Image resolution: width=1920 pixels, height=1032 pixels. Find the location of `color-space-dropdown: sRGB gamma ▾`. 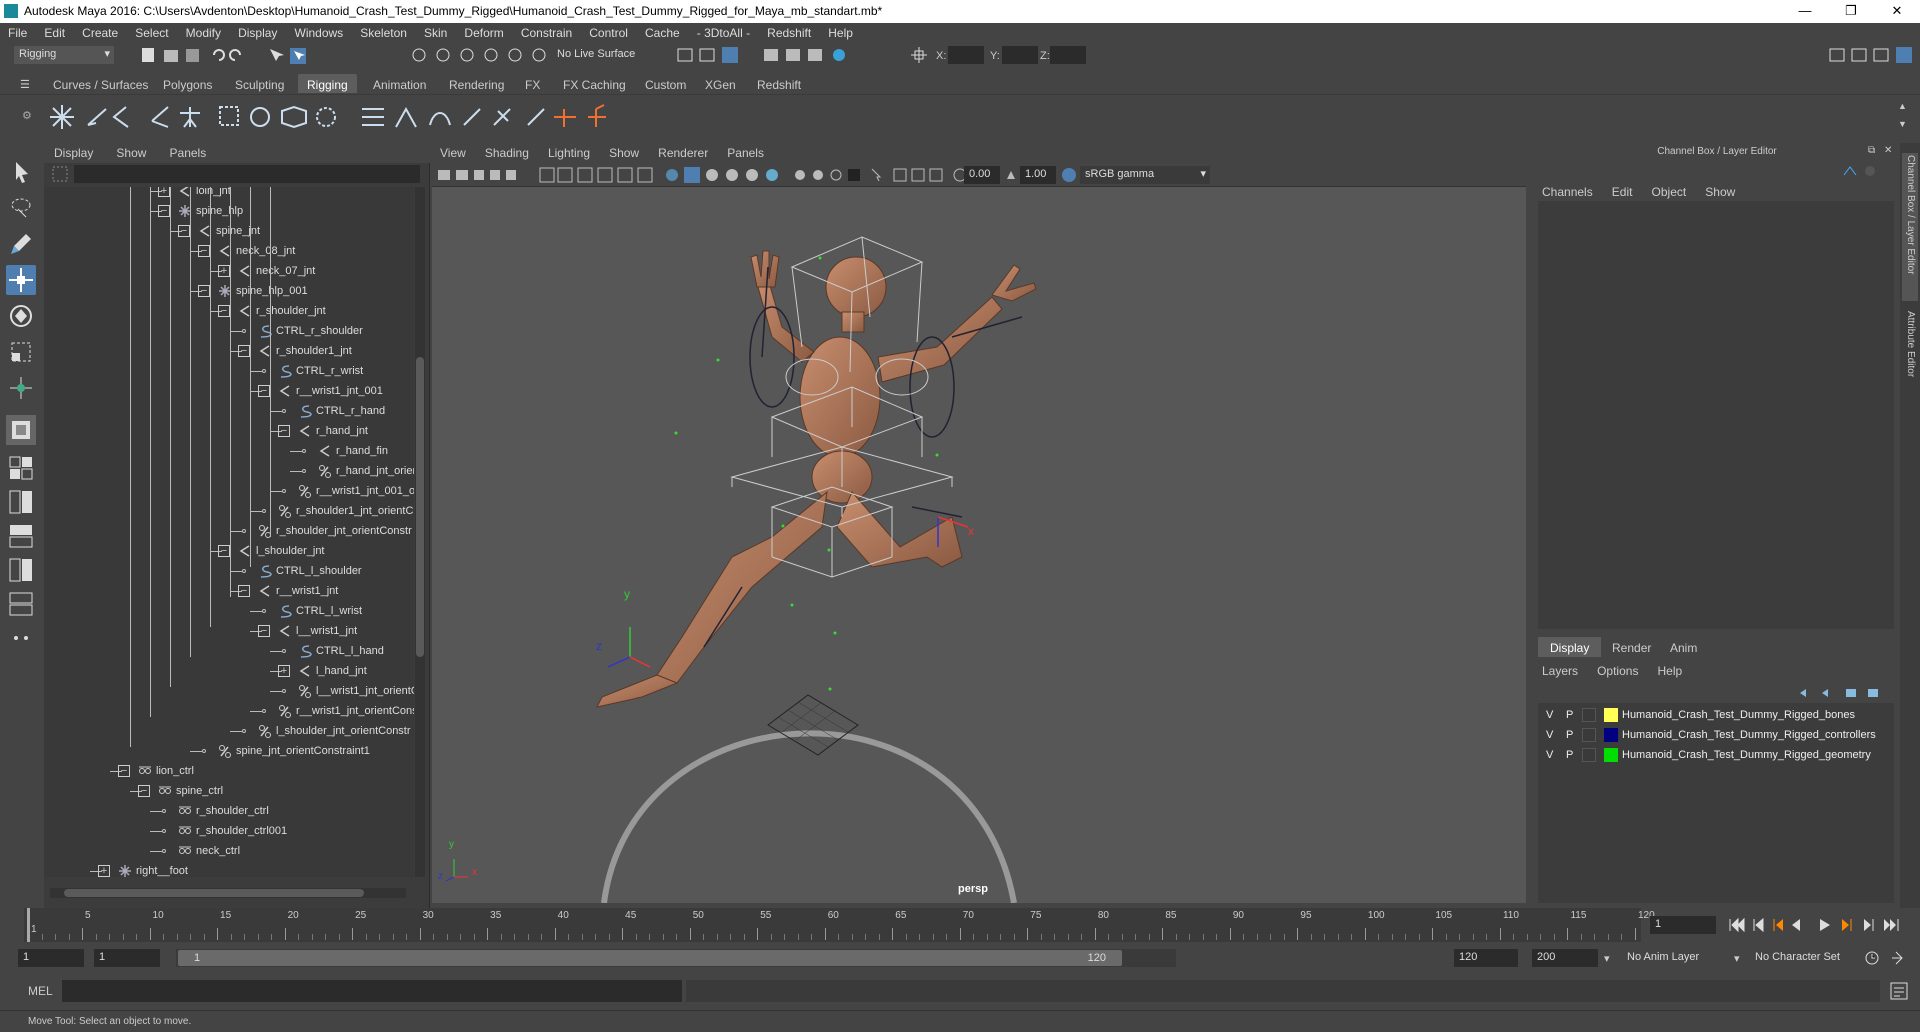

color-space-dropdown: sRGB gamma ▾ is located at coordinates (1145, 175).